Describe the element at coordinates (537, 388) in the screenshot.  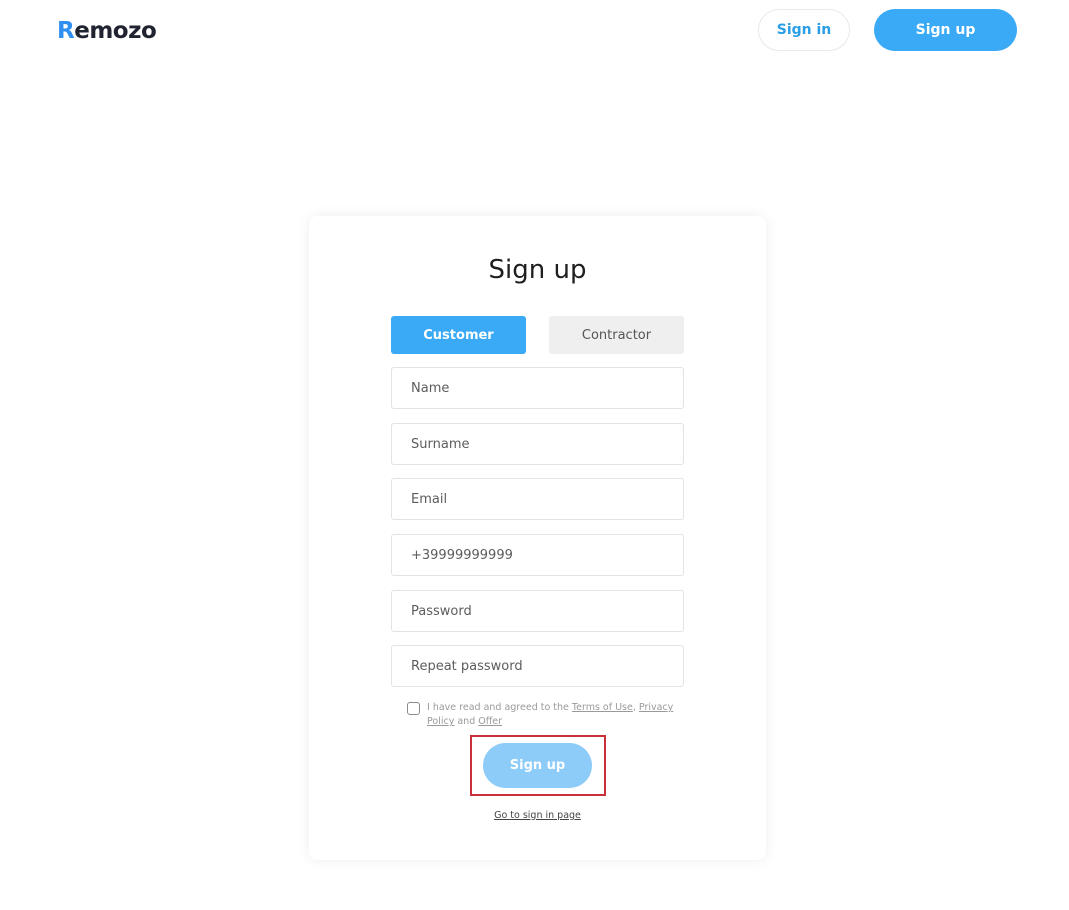
I see `name-input` at that location.